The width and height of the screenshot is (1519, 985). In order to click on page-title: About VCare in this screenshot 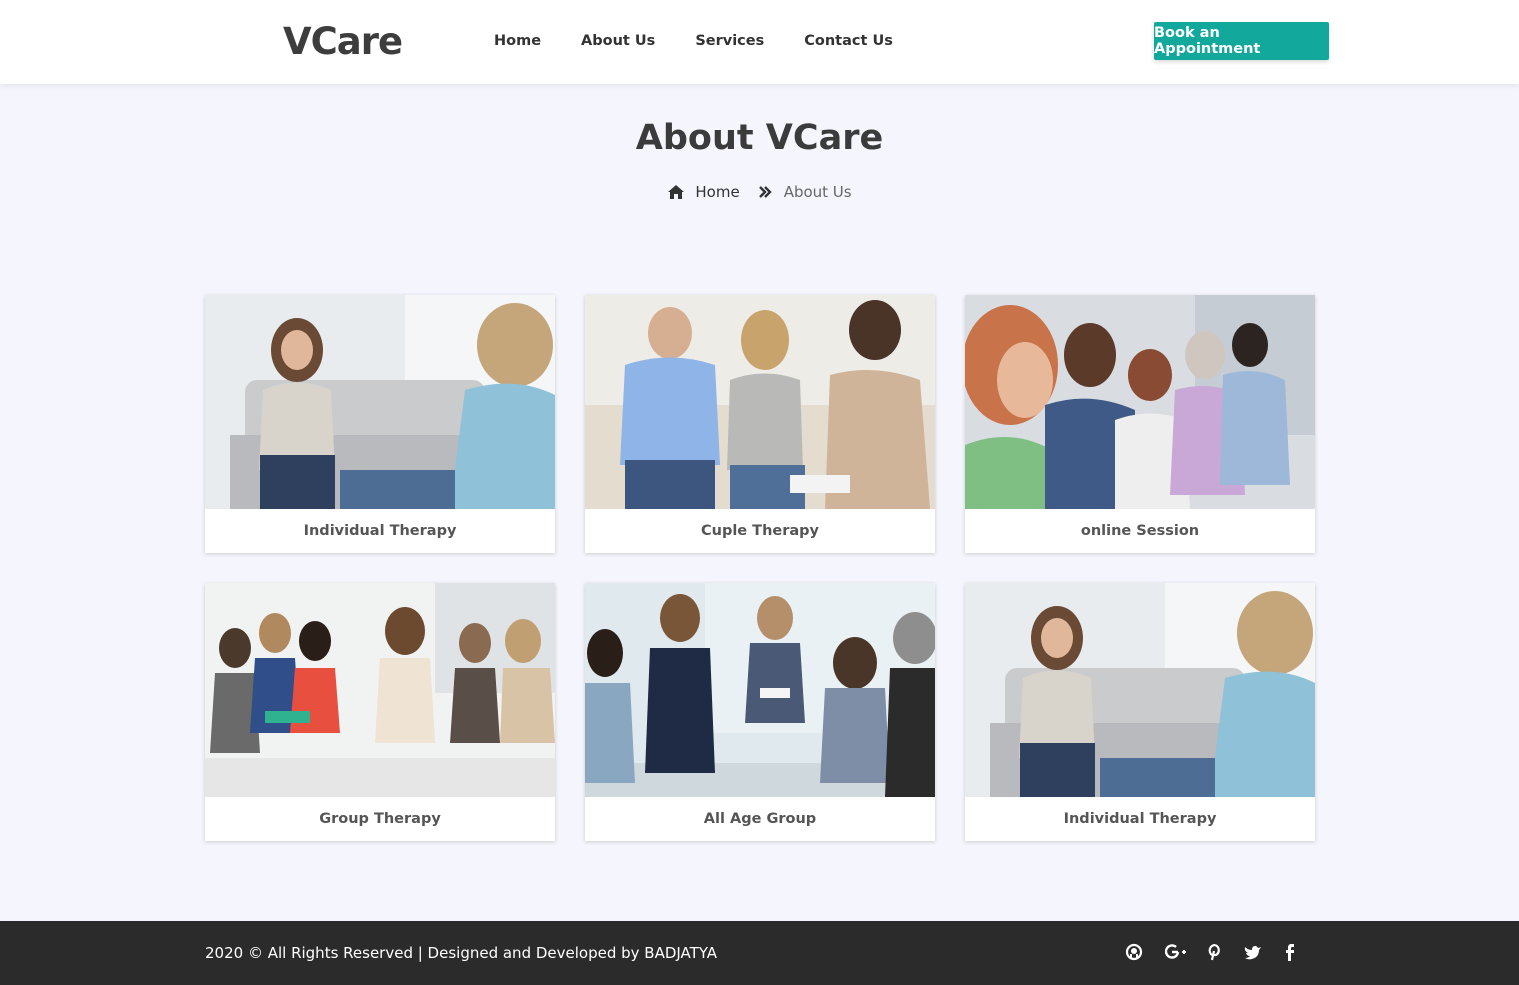, I will do `click(759, 138)`.